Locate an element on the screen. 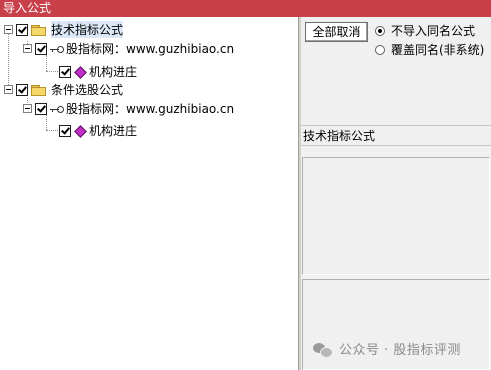  radio-unselected-icon is located at coordinates (380, 49).